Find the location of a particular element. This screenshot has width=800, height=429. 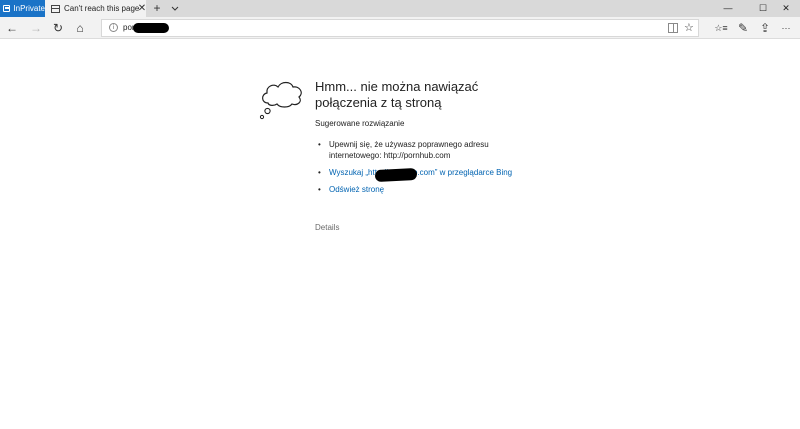

more-icon: ··· is located at coordinates (786, 28).